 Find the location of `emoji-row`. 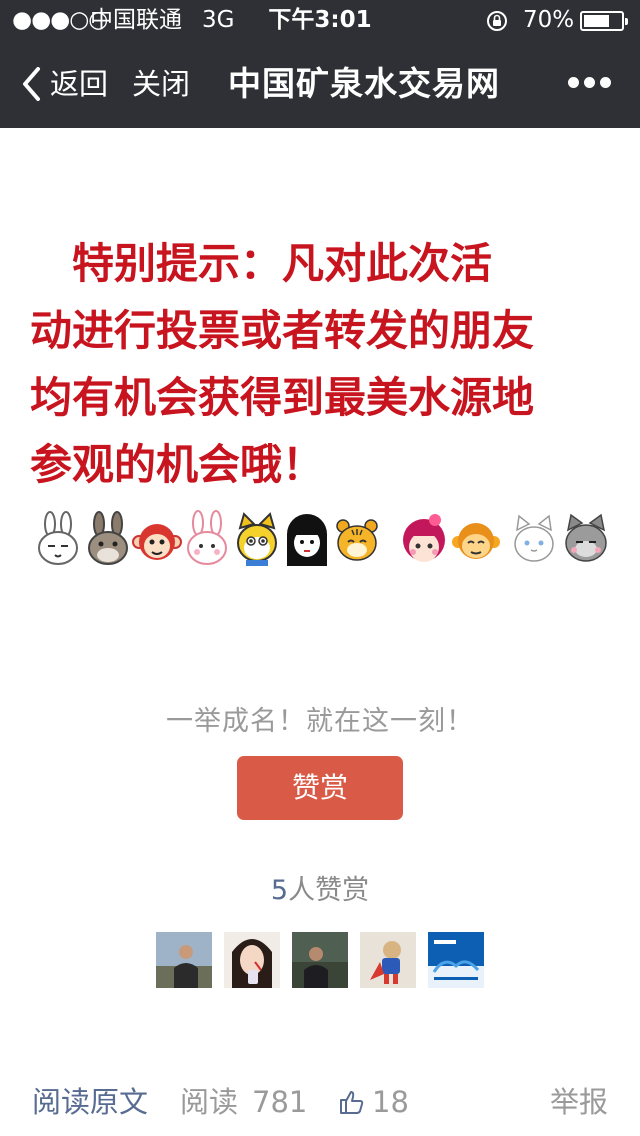

emoji-row is located at coordinates (323, 542).